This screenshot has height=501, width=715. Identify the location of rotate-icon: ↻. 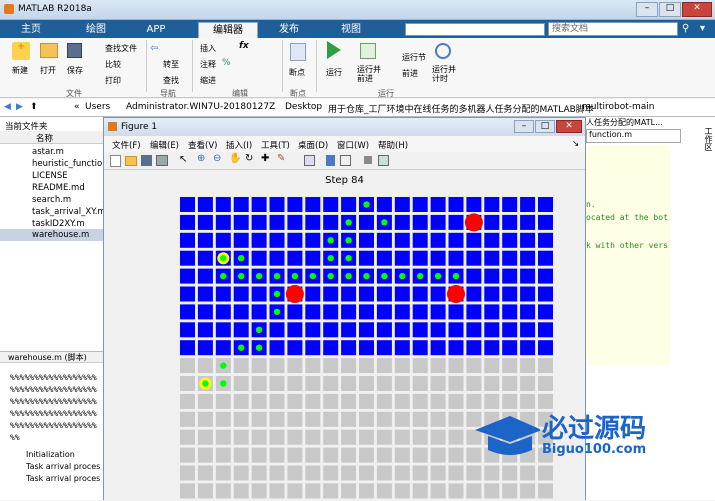
(249, 158).